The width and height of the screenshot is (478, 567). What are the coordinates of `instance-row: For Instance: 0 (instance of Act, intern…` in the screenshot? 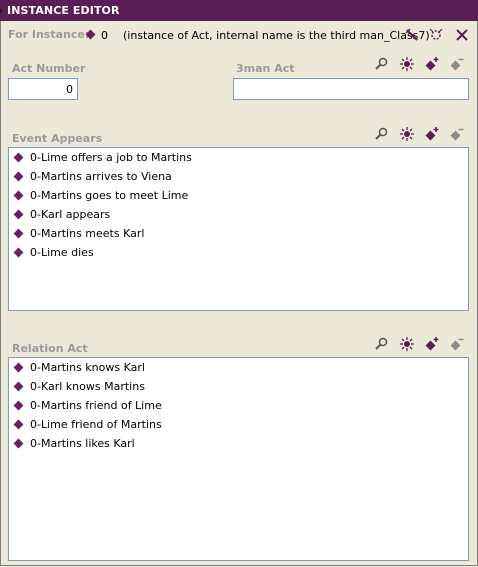 It's located at (239, 35).